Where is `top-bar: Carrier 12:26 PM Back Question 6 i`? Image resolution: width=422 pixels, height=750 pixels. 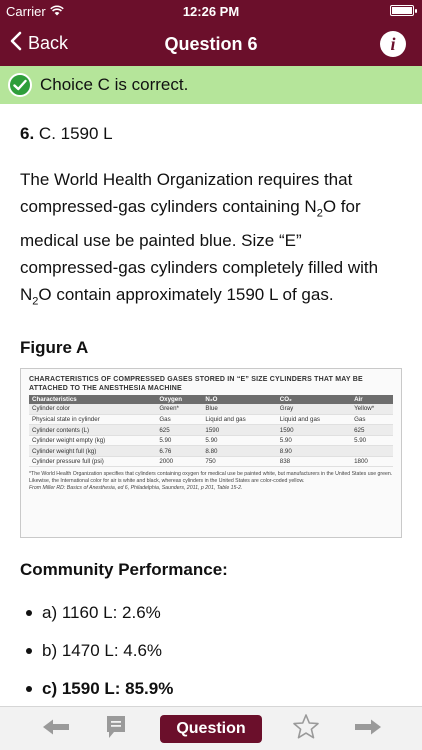 top-bar: Carrier 12:26 PM Back Question 6 i is located at coordinates (211, 33).